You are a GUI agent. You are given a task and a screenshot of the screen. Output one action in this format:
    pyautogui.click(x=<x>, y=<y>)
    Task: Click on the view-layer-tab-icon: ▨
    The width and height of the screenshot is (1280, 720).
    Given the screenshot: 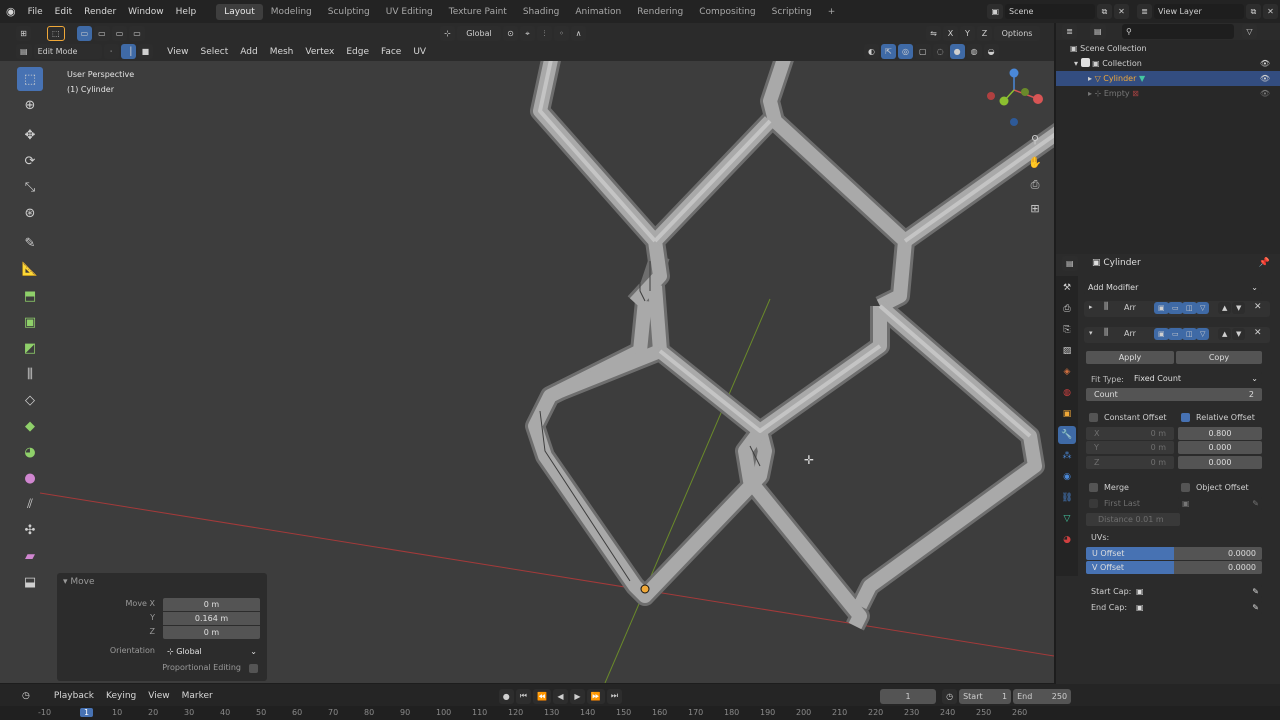 What is the action you would take?
    pyautogui.click(x=1067, y=351)
    